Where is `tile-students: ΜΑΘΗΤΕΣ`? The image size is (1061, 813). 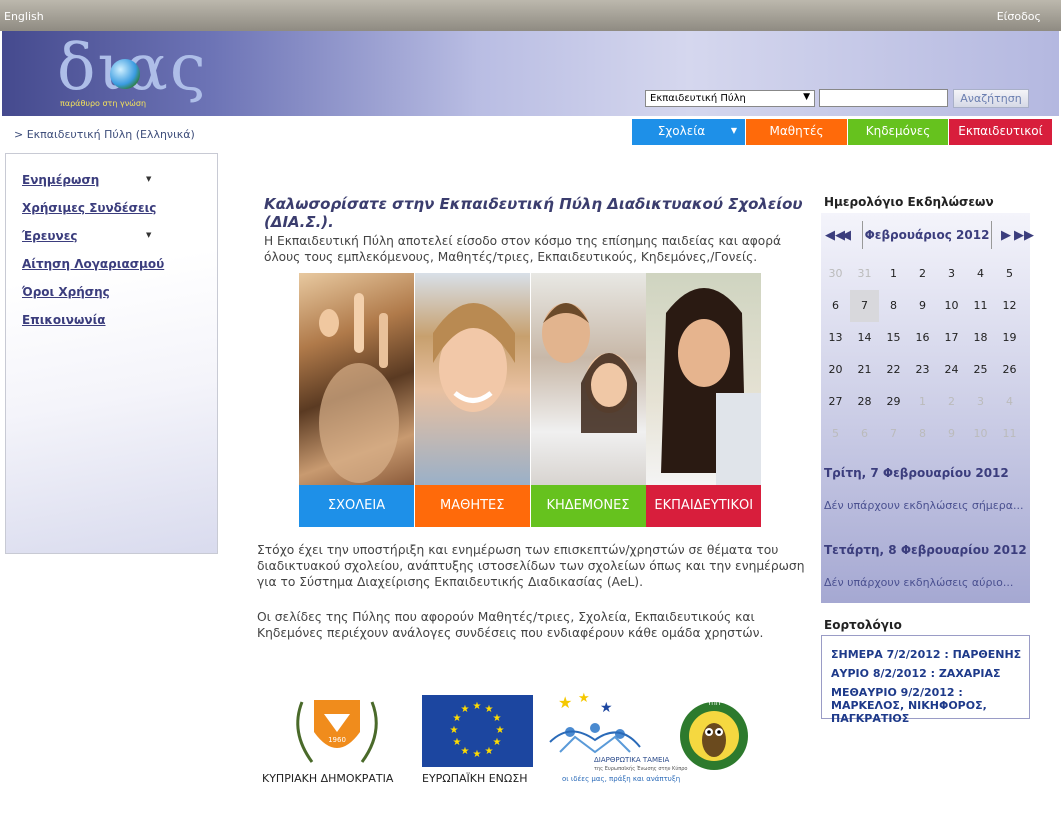 tile-students: ΜΑΘΗΤΕΣ is located at coordinates (472, 400).